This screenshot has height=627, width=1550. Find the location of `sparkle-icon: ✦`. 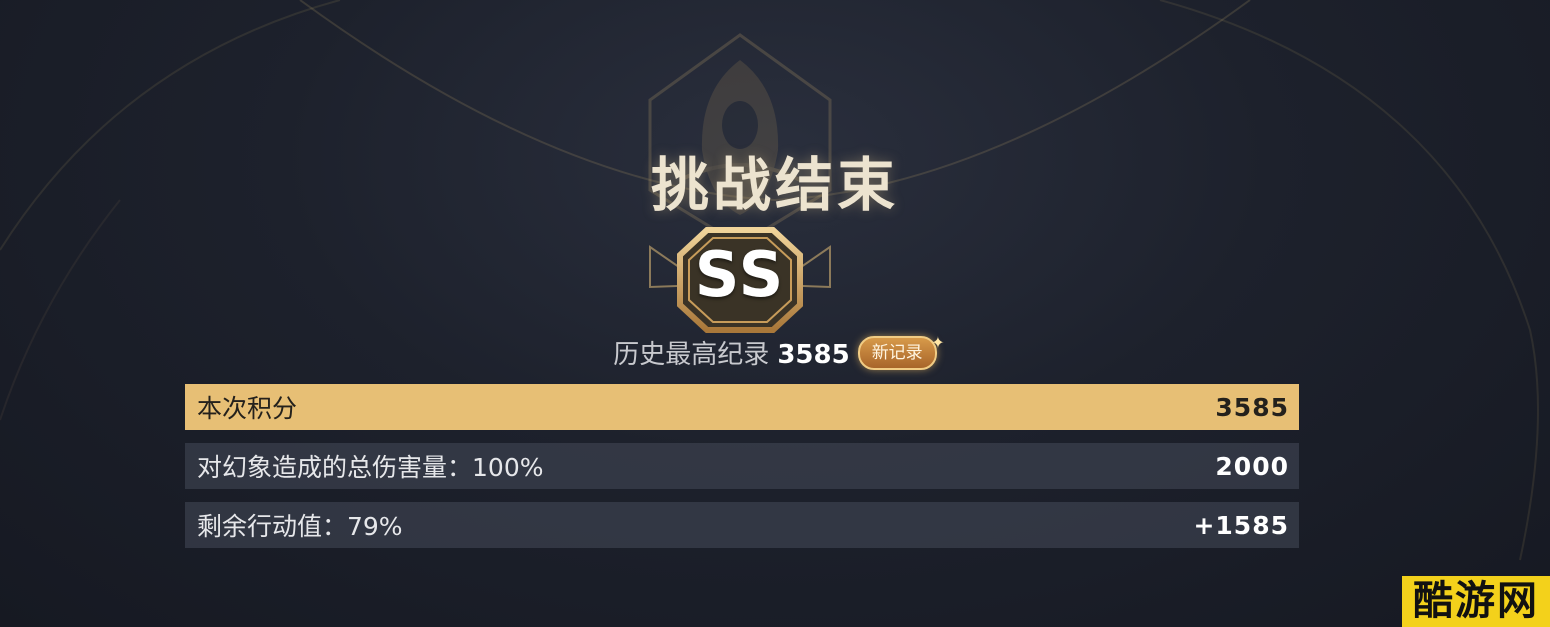

sparkle-icon: ✦ is located at coordinates (938, 342).